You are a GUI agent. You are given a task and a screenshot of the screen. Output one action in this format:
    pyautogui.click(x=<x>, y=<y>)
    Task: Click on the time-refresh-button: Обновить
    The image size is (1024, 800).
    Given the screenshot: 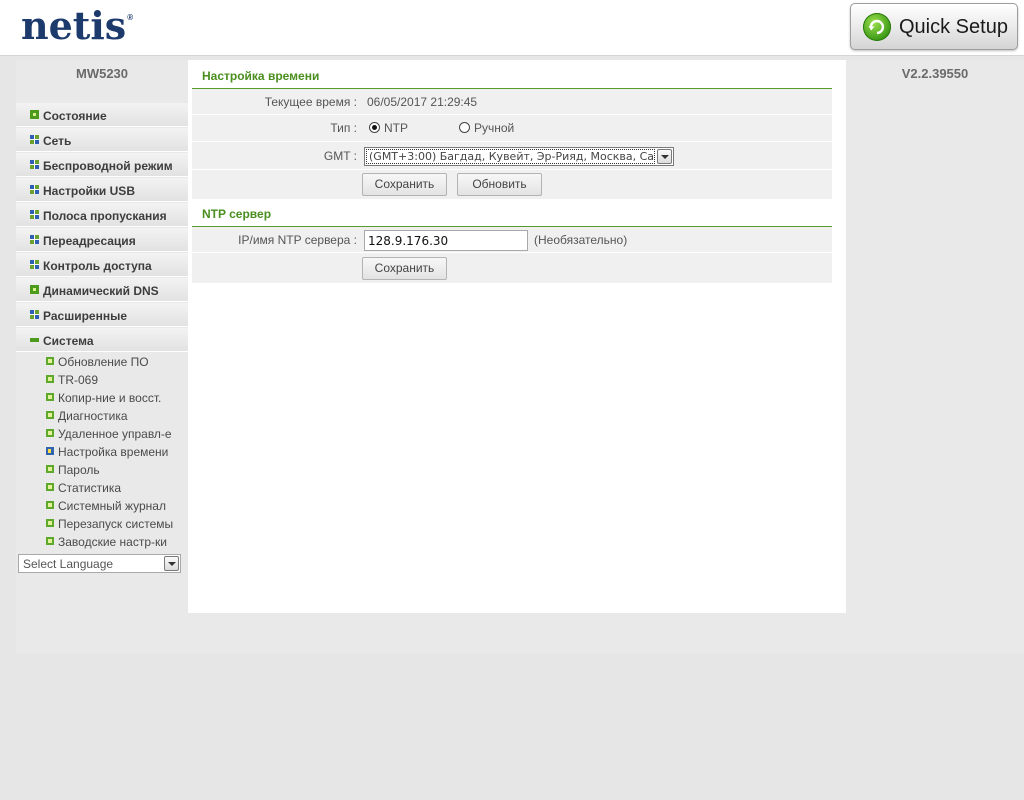 What is the action you would take?
    pyautogui.click(x=499, y=184)
    